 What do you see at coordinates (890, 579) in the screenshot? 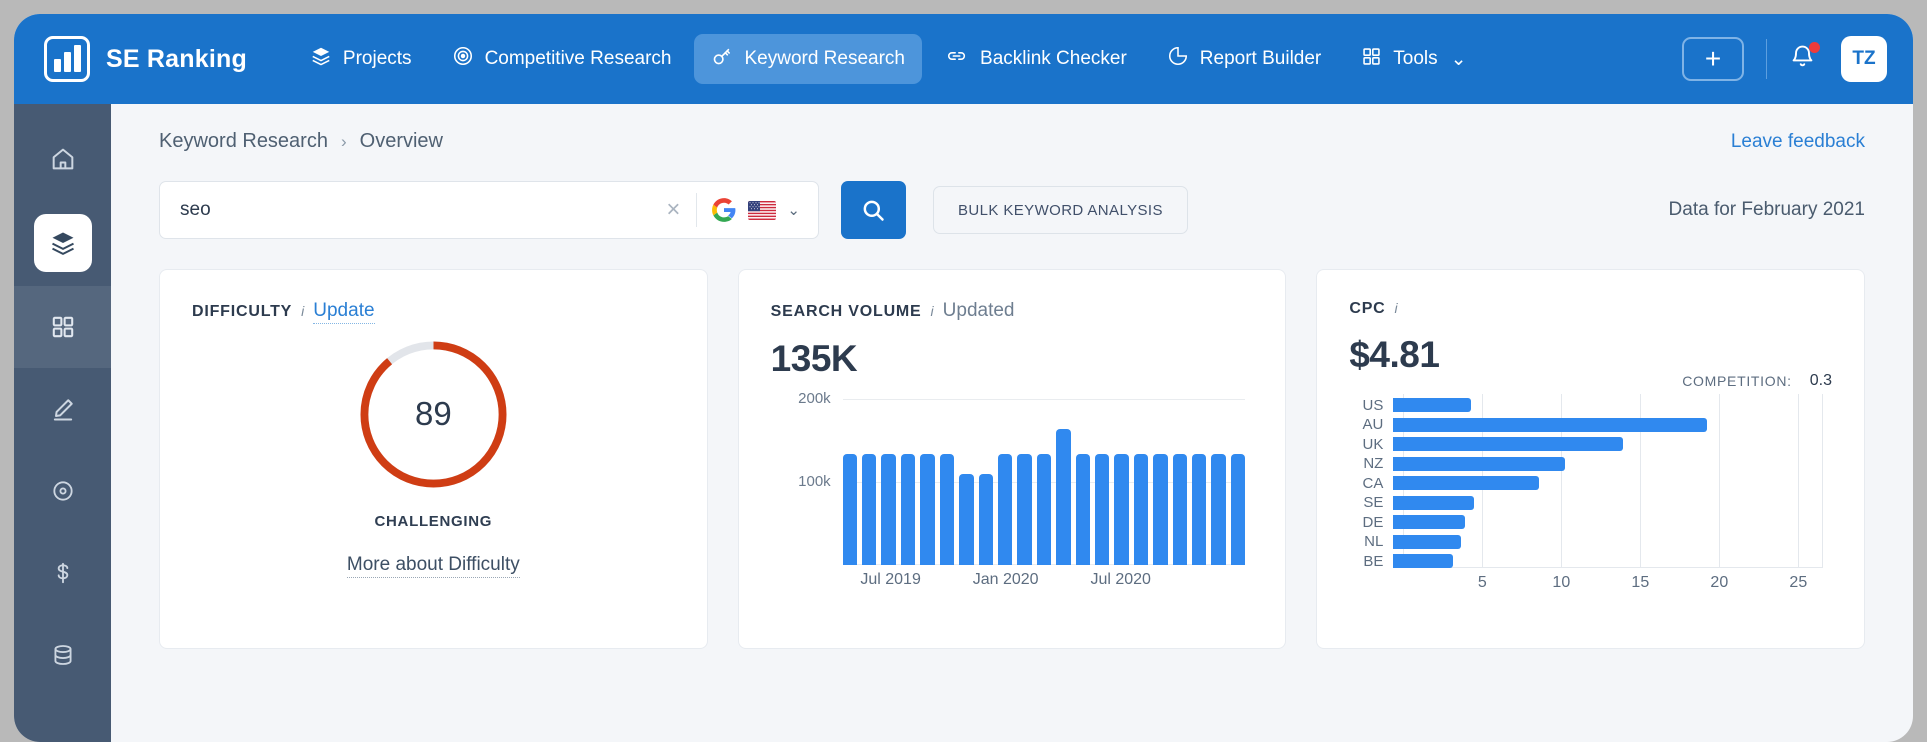
I see `x-axis-tick-label: Jul 2019` at bounding box center [890, 579].